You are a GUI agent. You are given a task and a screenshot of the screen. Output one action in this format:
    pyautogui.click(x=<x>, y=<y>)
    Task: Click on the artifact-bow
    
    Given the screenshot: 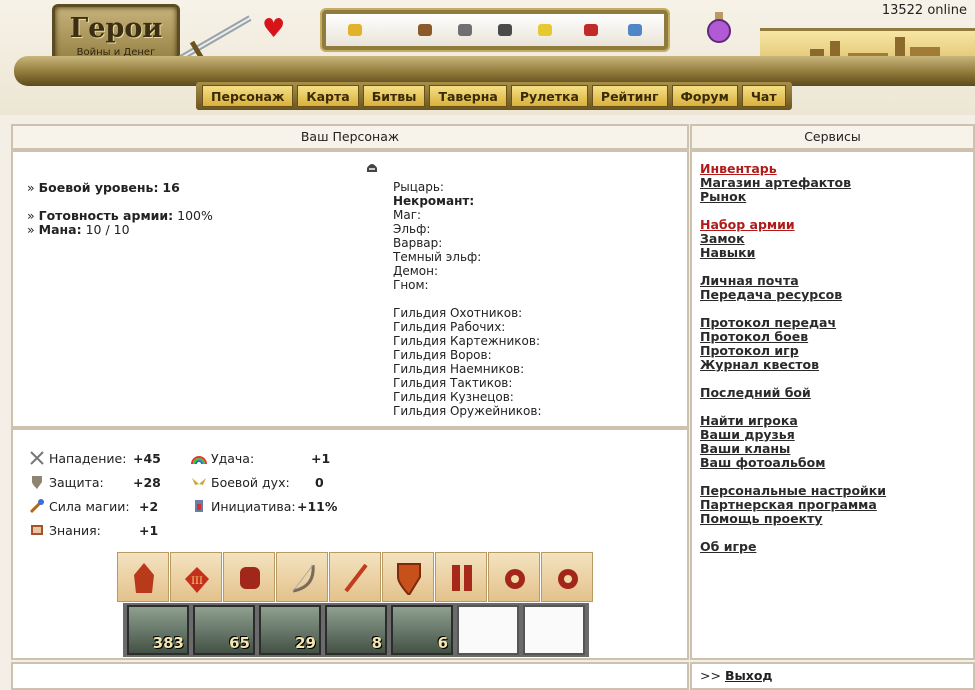 What is the action you would take?
    pyautogui.click(x=302, y=577)
    